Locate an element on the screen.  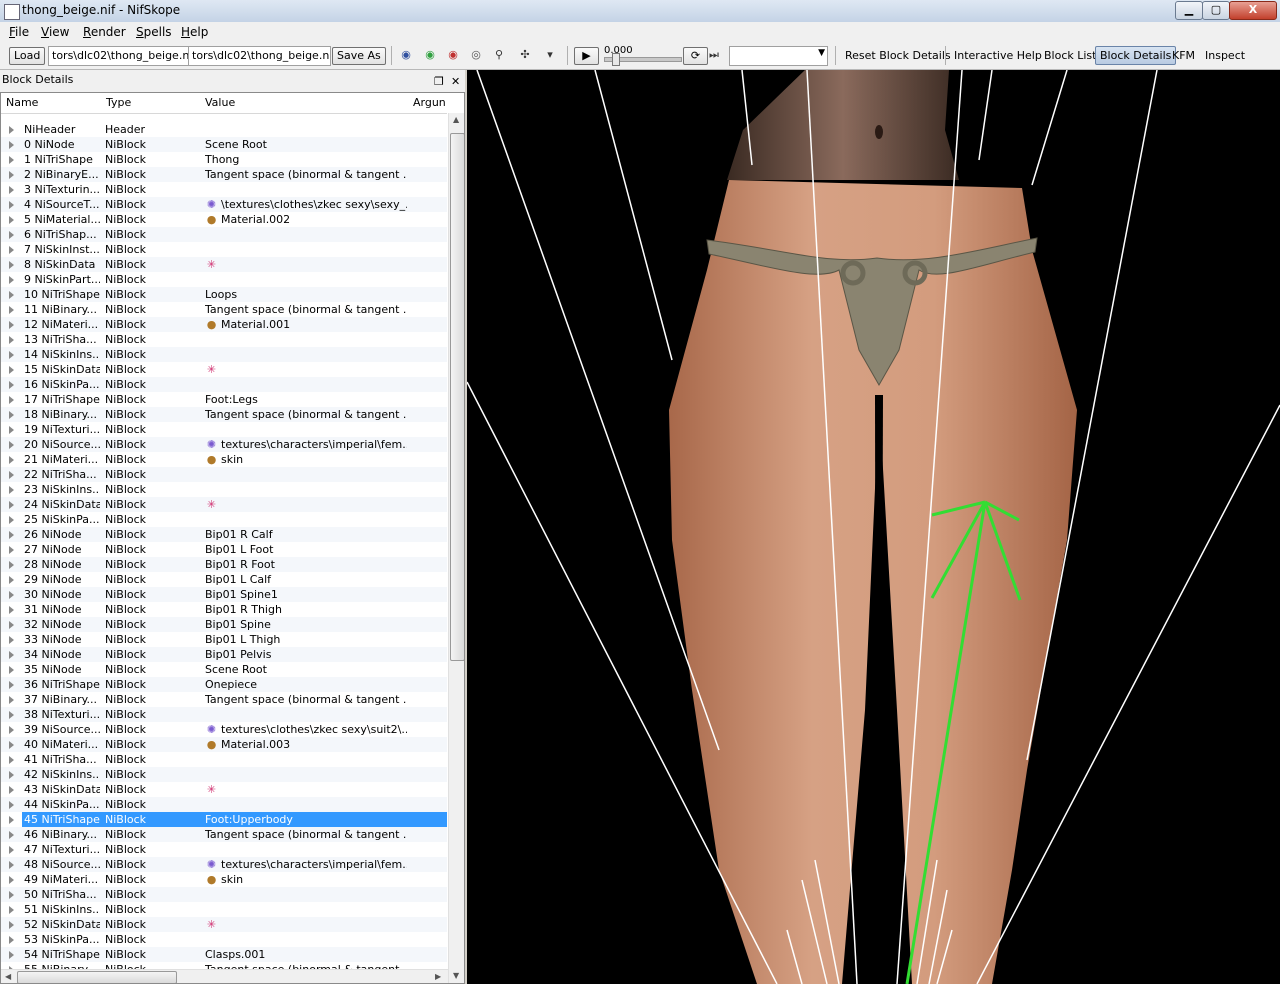
tree-row: 41 NiTriSha... NiBlock is located at coordinates (224, 759).